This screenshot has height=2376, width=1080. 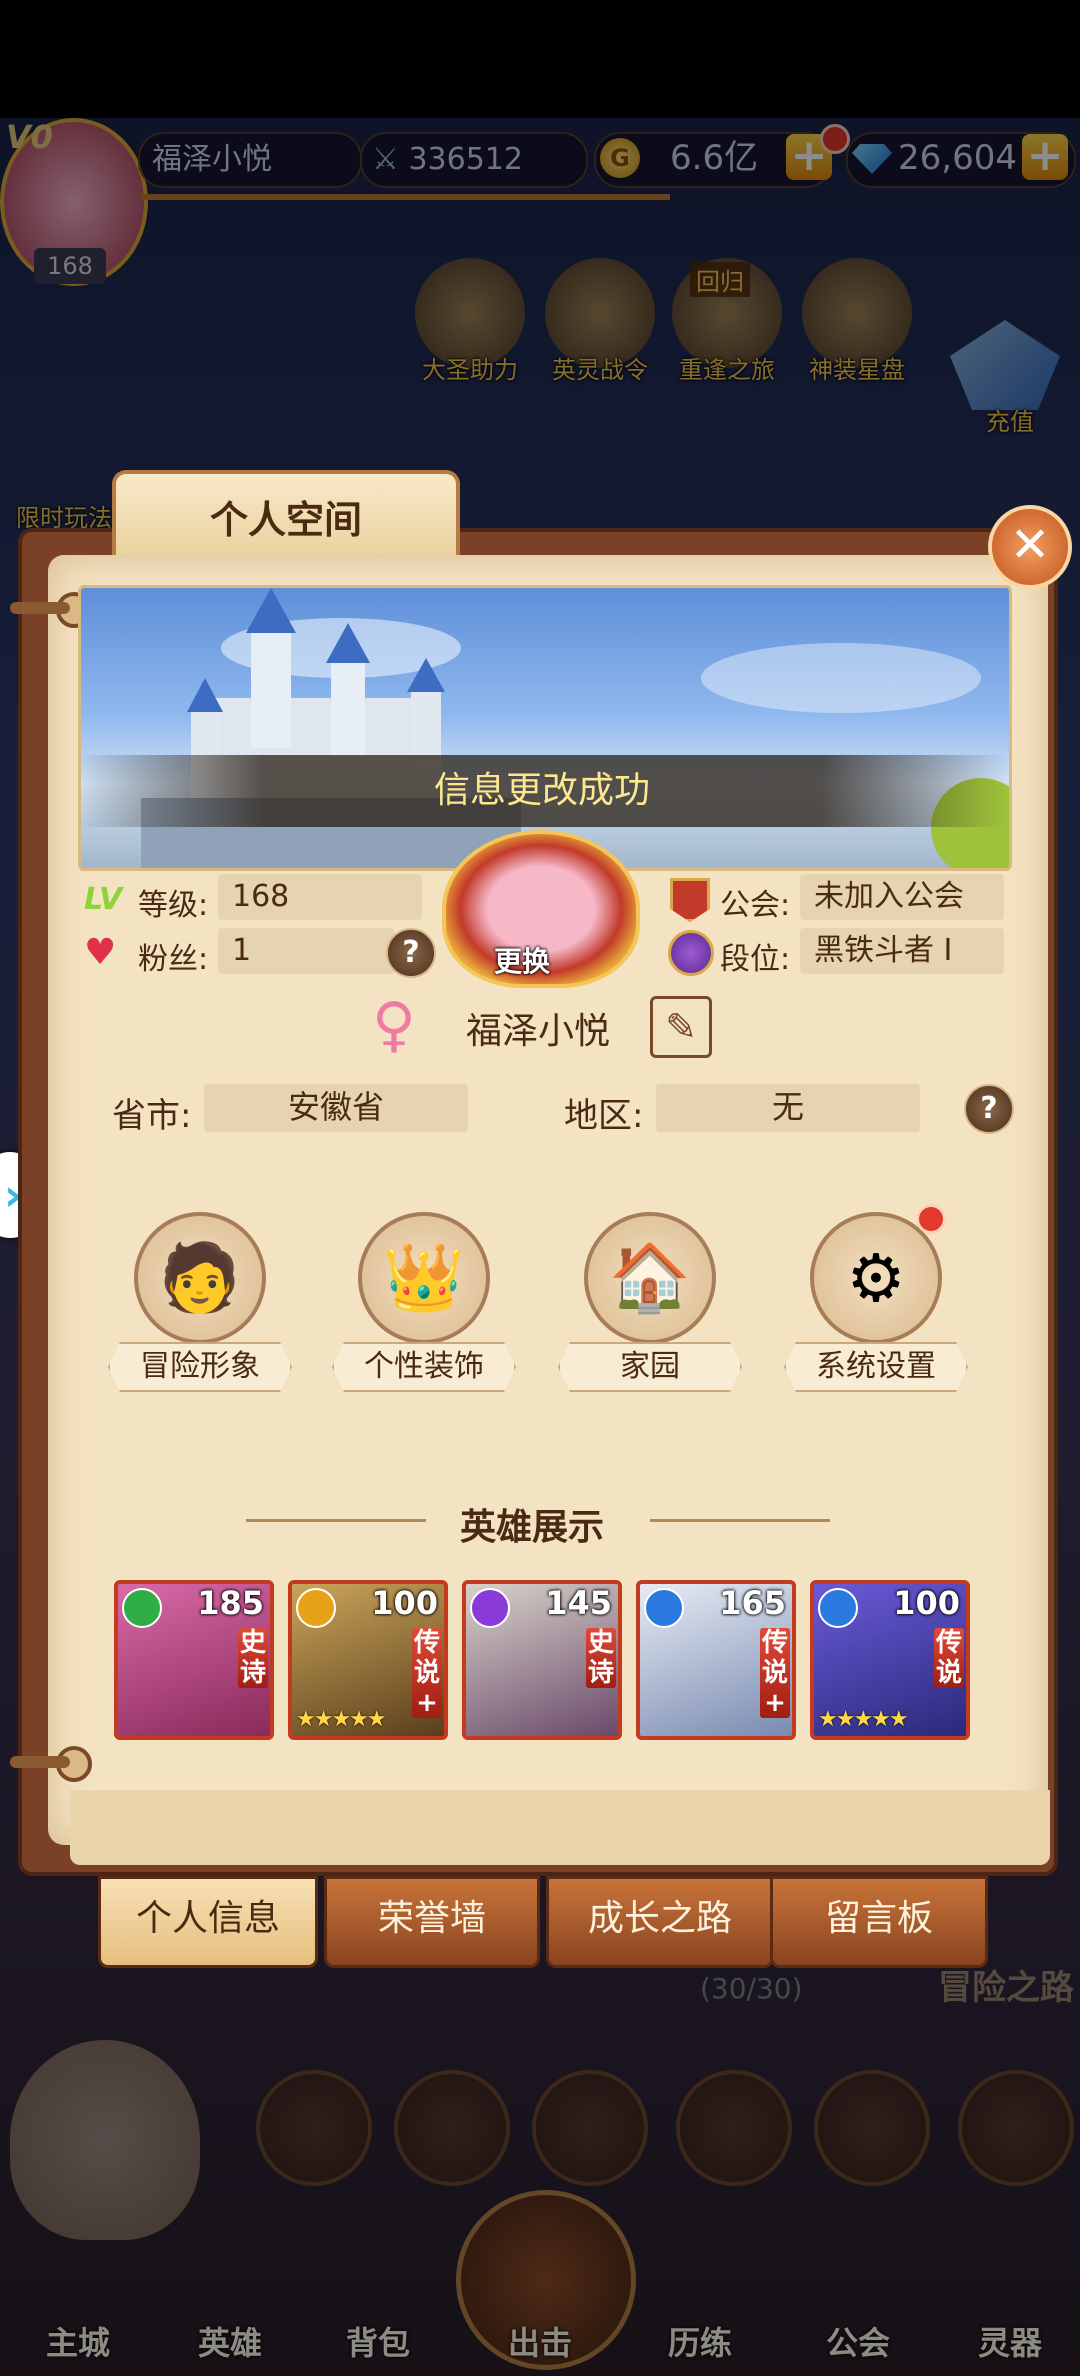 I want to click on personal-decoration-button: 👑, so click(x=424, y=1278).